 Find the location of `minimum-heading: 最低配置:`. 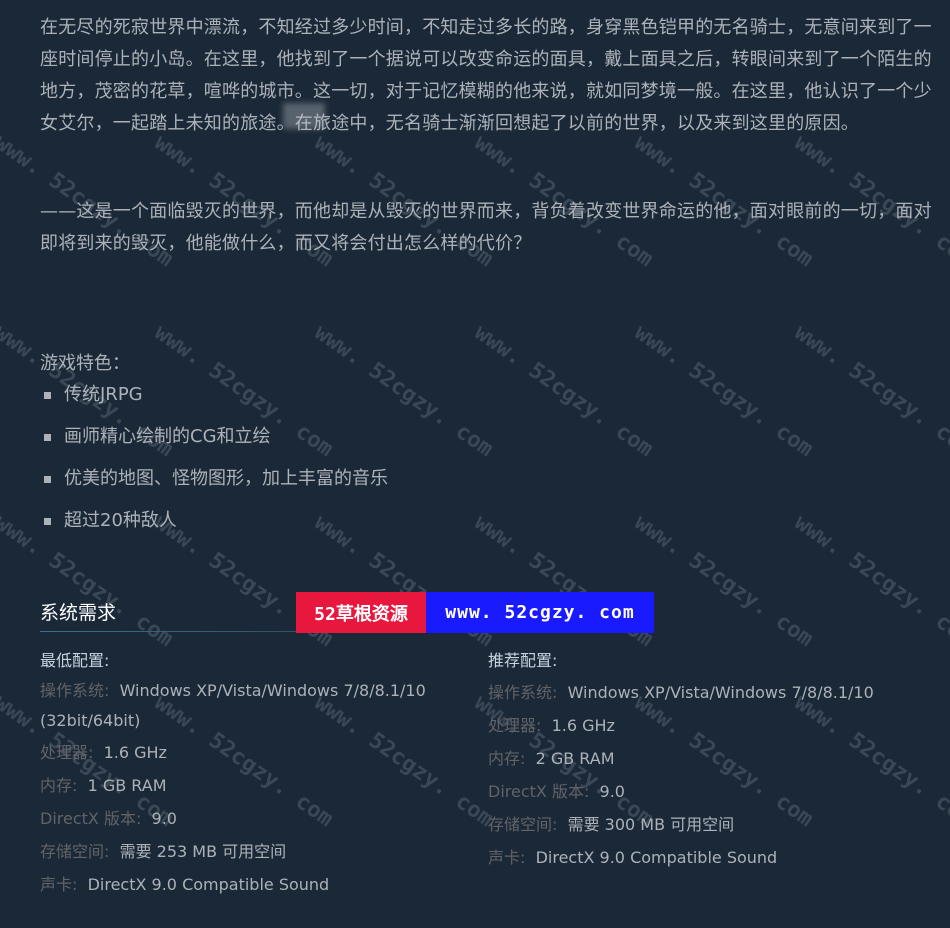

minimum-heading: 最低配置: is located at coordinates (75, 660).